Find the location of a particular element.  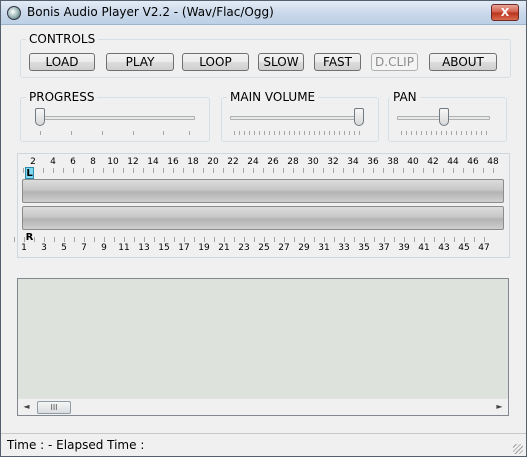

pan-slider is located at coordinates (444, 123).